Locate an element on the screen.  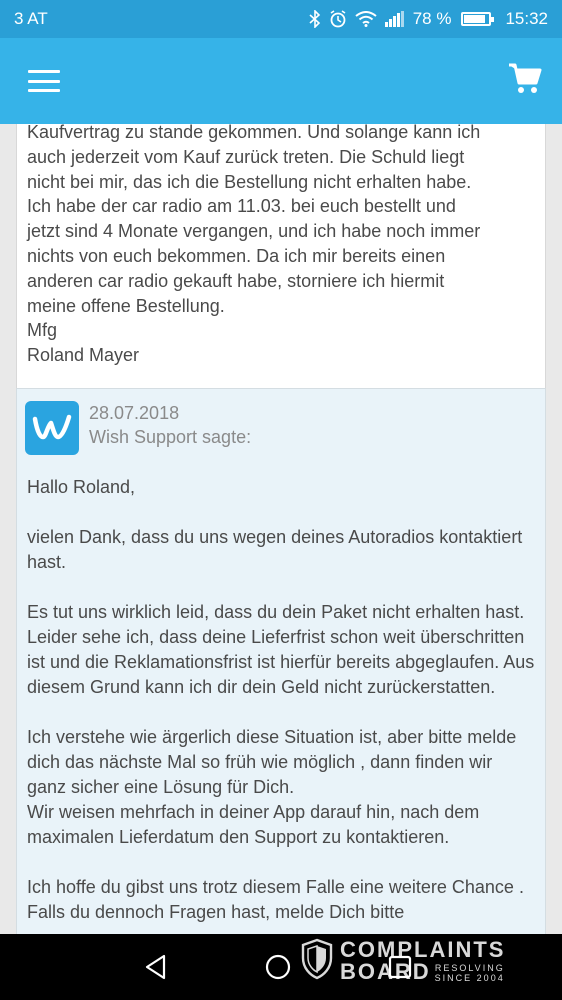
status-icons: 78 % 15:32 is located at coordinates (428, 19).